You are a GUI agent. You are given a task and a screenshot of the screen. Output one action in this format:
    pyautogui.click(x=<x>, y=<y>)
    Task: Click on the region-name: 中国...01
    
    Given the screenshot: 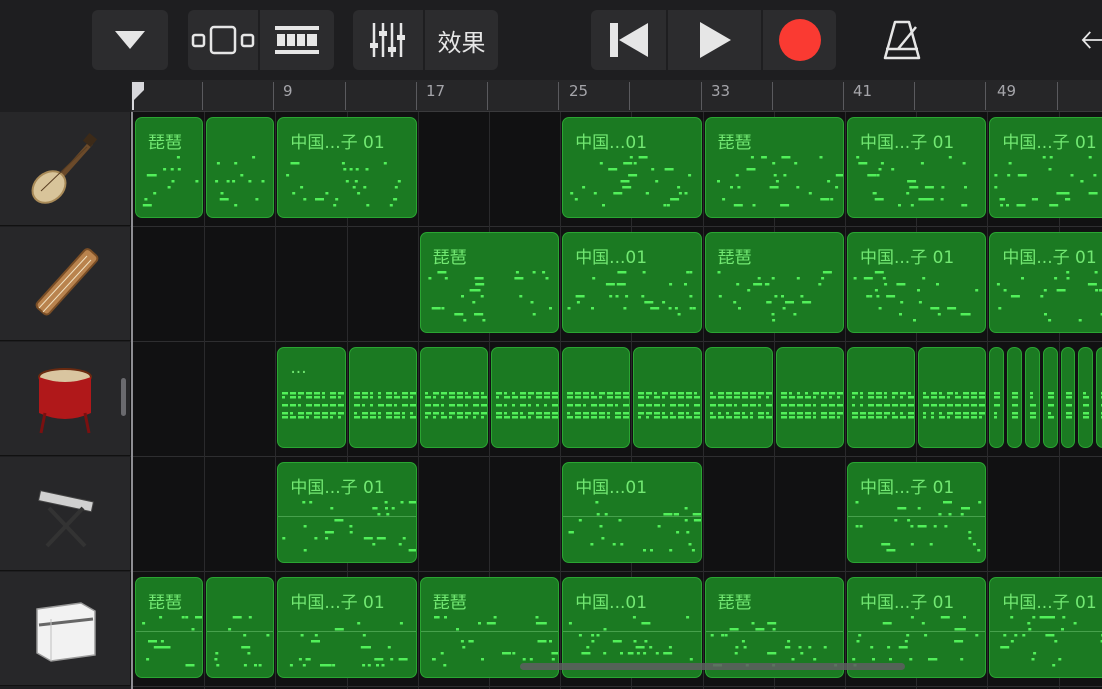 What is the action you would take?
    pyautogui.click(x=611, y=143)
    